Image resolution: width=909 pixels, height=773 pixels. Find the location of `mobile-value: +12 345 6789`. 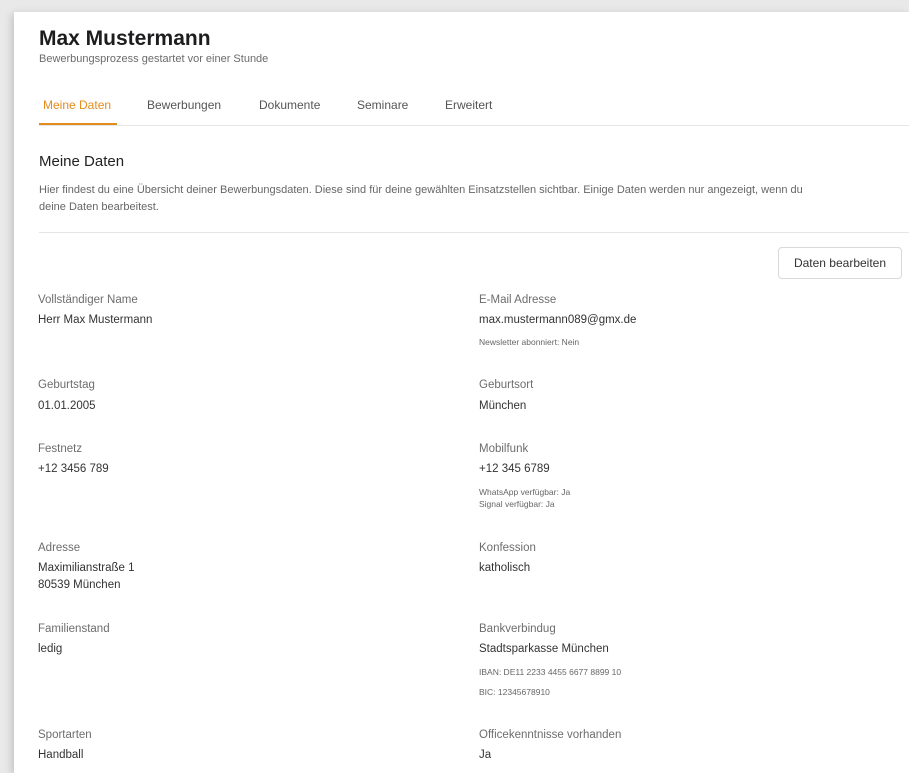

mobile-value: +12 345 6789 is located at coordinates (514, 469).